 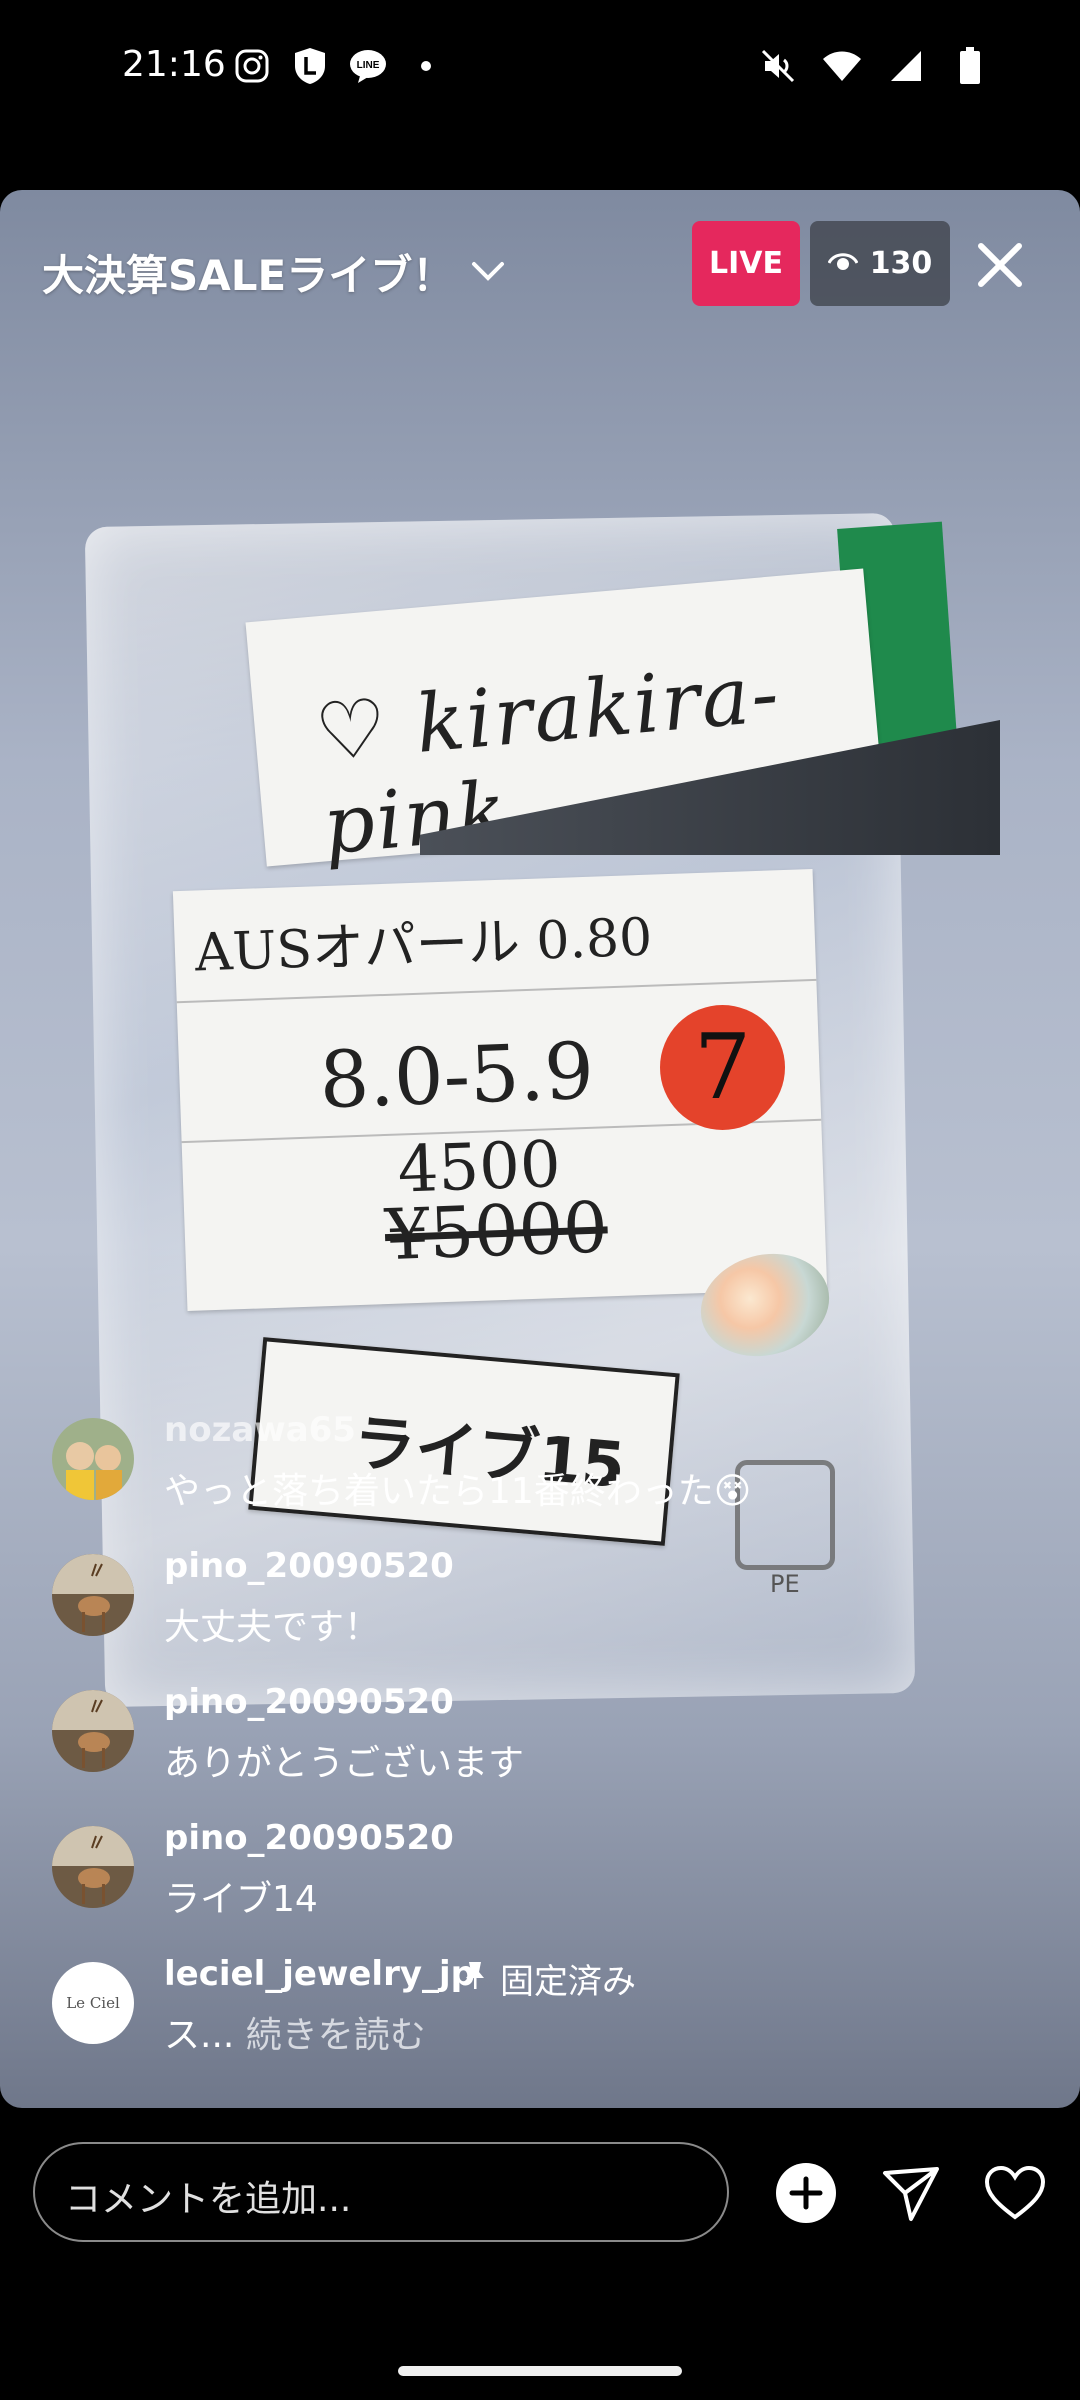 I want to click on stone-info: AUSオパール 0.80, so click(x=424, y=945).